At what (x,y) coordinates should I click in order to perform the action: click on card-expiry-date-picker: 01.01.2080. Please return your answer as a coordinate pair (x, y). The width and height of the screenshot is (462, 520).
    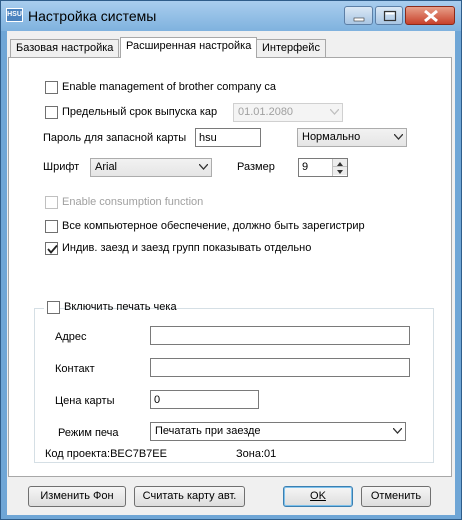
    Looking at the image, I should click on (288, 112).